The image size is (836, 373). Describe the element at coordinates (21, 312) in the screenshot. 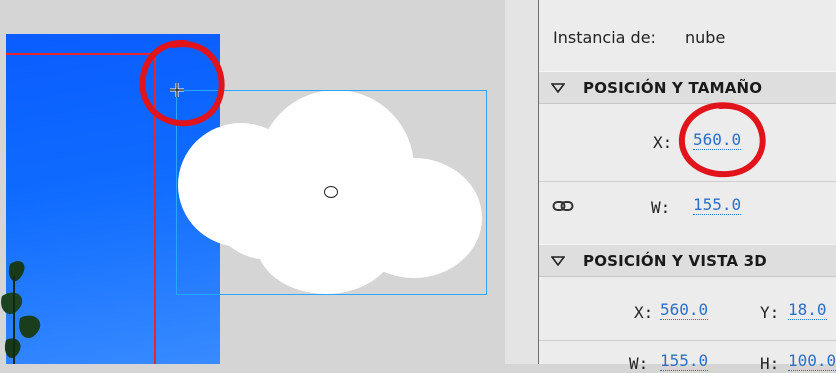

I see `plant-leaves-image` at that location.